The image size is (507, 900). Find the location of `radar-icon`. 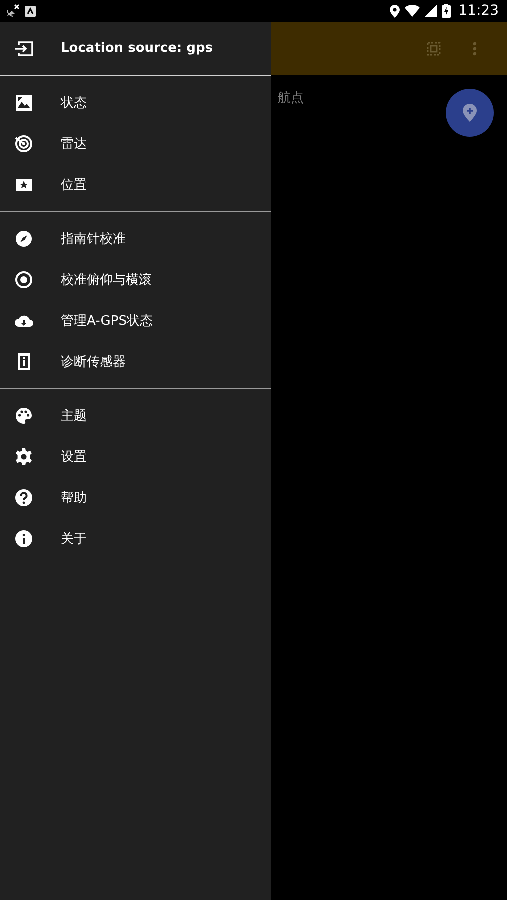

radar-icon is located at coordinates (24, 143).